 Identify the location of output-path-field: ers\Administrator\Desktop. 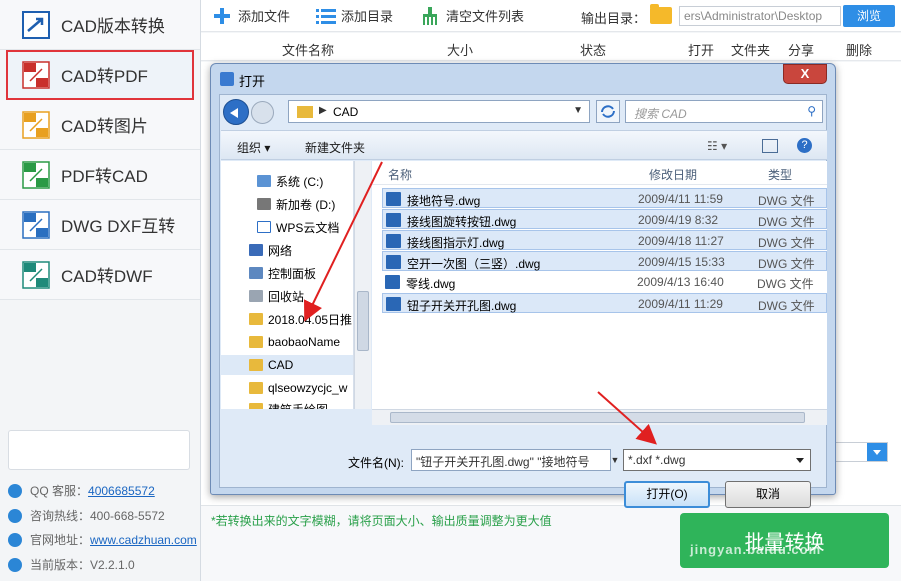
(760, 16).